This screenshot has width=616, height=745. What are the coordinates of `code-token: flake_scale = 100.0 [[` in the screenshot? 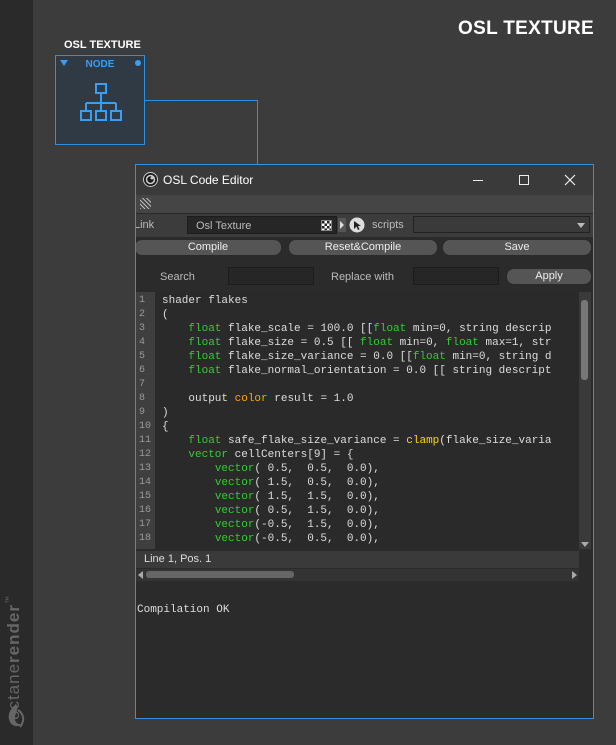 It's located at (297, 329).